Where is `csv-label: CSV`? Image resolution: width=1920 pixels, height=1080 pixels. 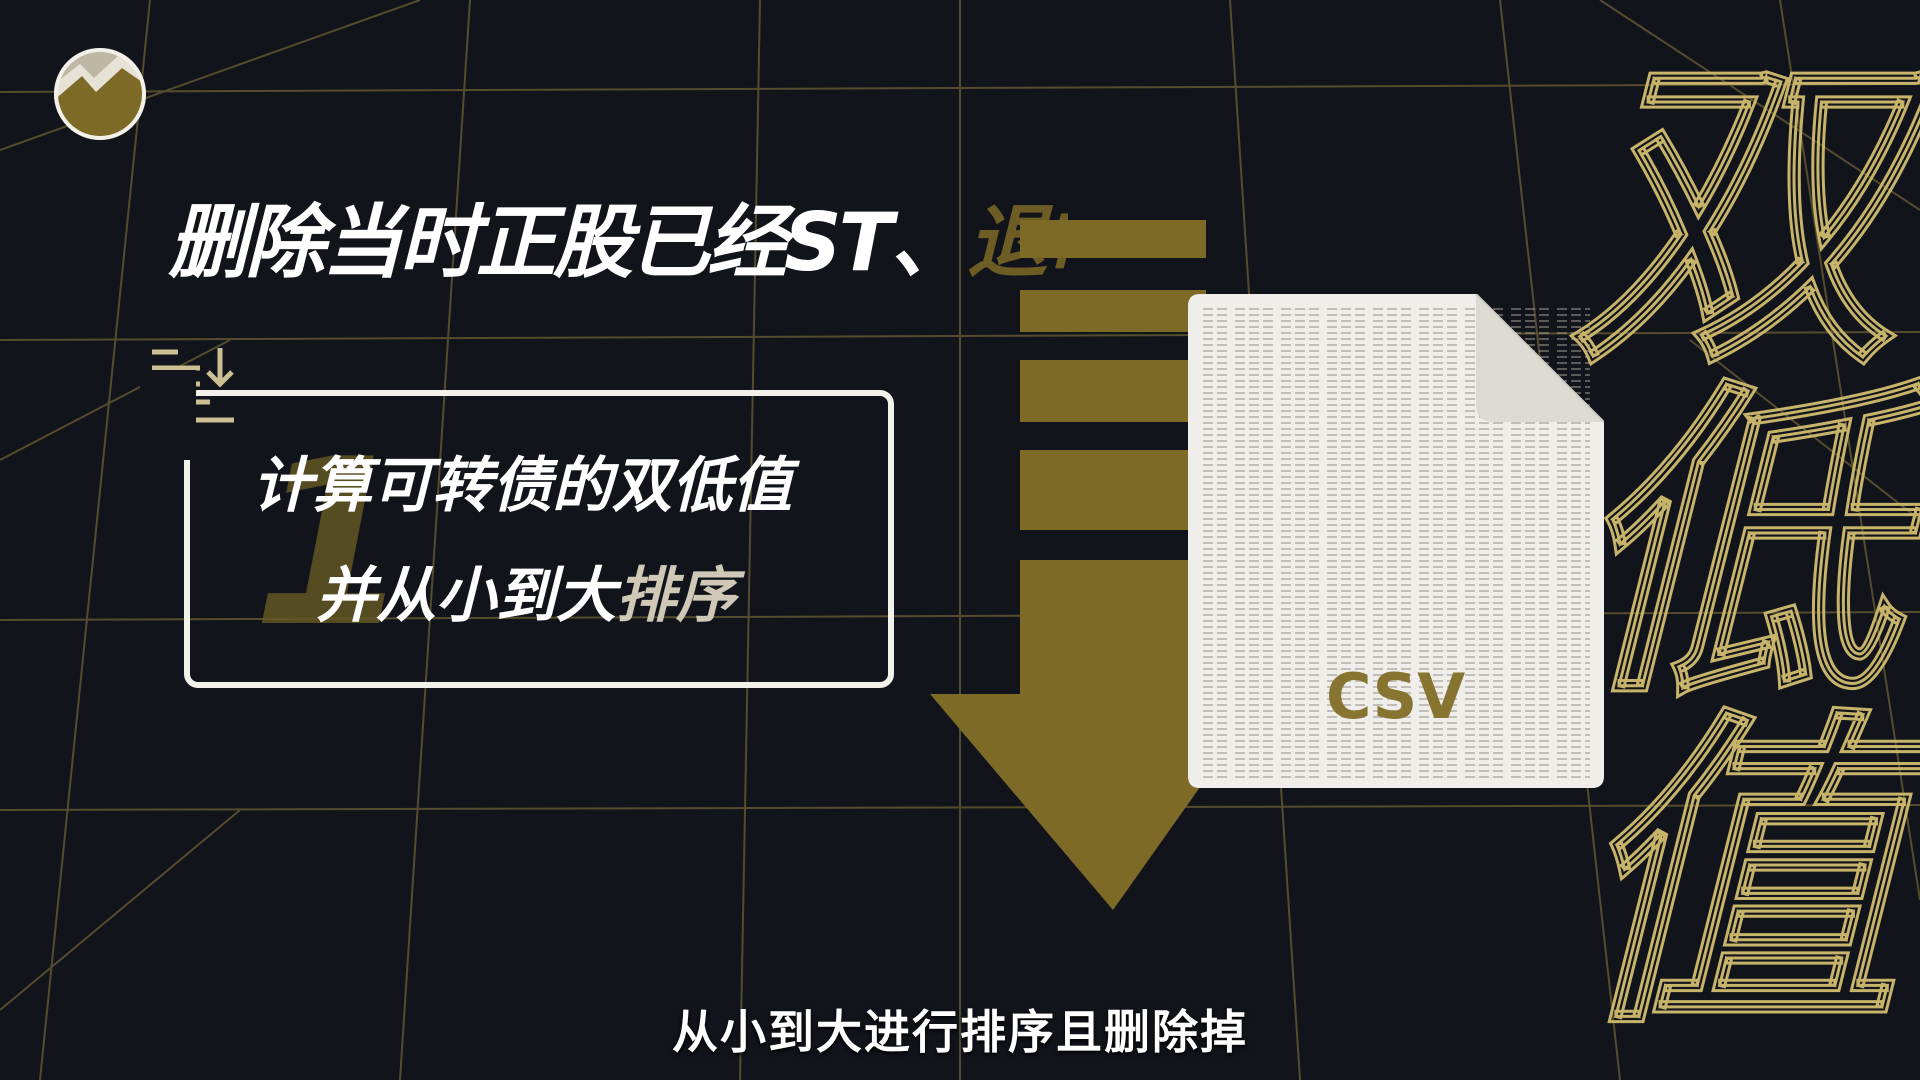 csv-label: CSV is located at coordinates (1396, 696).